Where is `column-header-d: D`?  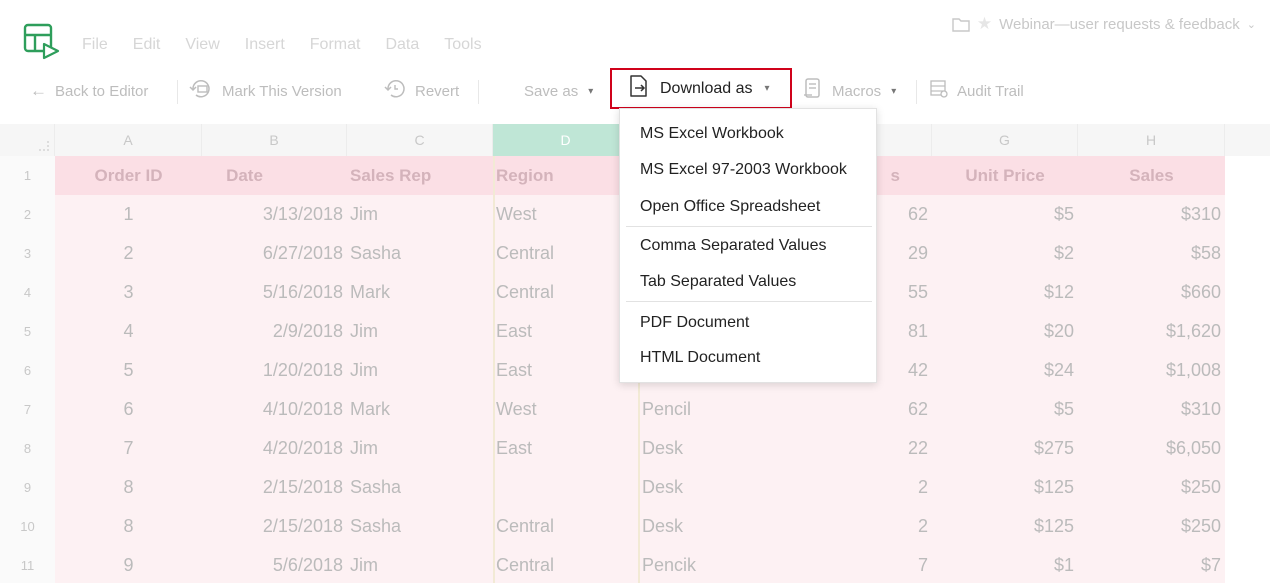 column-header-d: D is located at coordinates (566, 140).